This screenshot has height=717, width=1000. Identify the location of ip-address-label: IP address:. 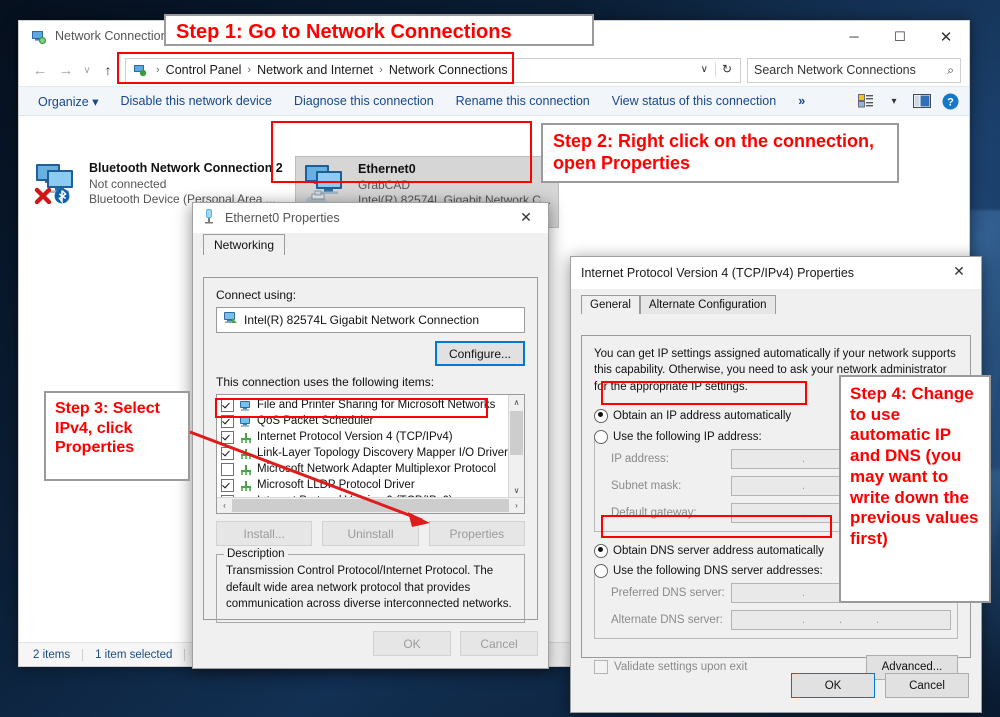
(640, 458).